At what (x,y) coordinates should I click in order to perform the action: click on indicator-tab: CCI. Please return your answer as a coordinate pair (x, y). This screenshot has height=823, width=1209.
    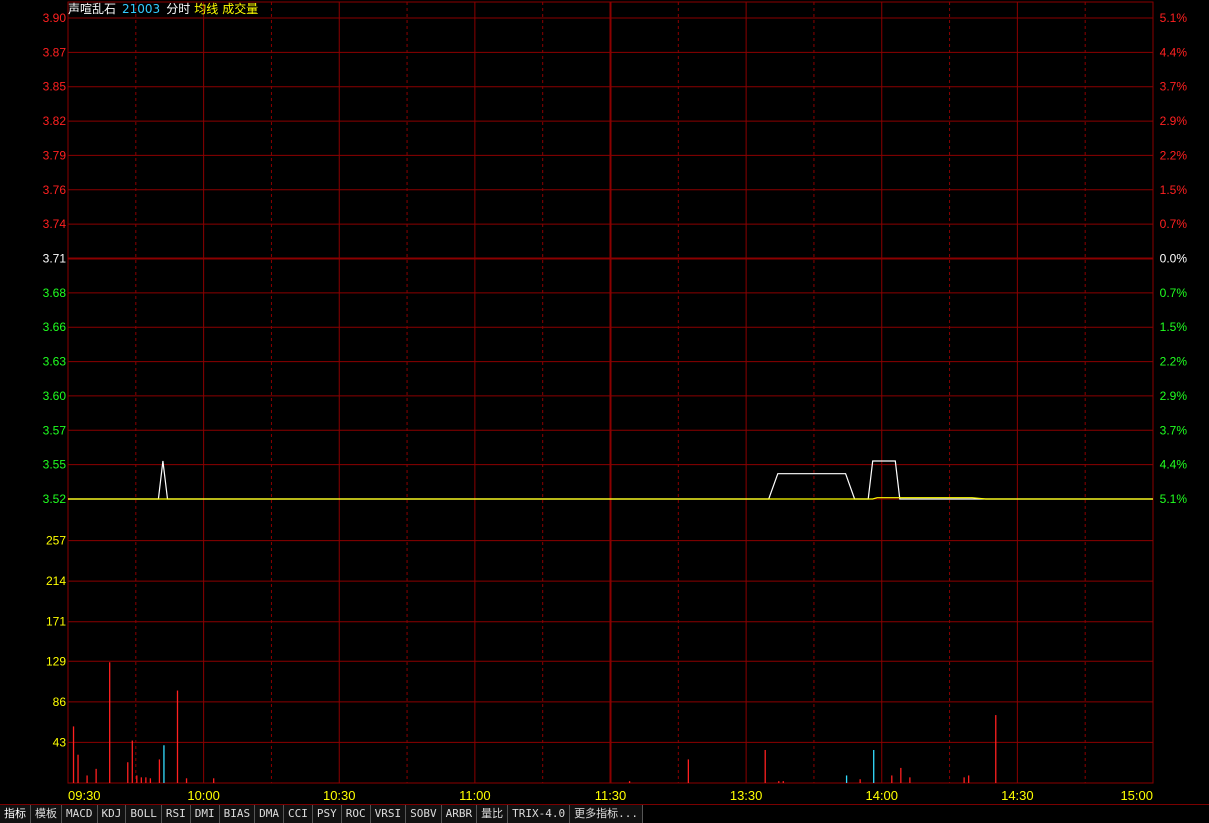
    Looking at the image, I should click on (298, 814).